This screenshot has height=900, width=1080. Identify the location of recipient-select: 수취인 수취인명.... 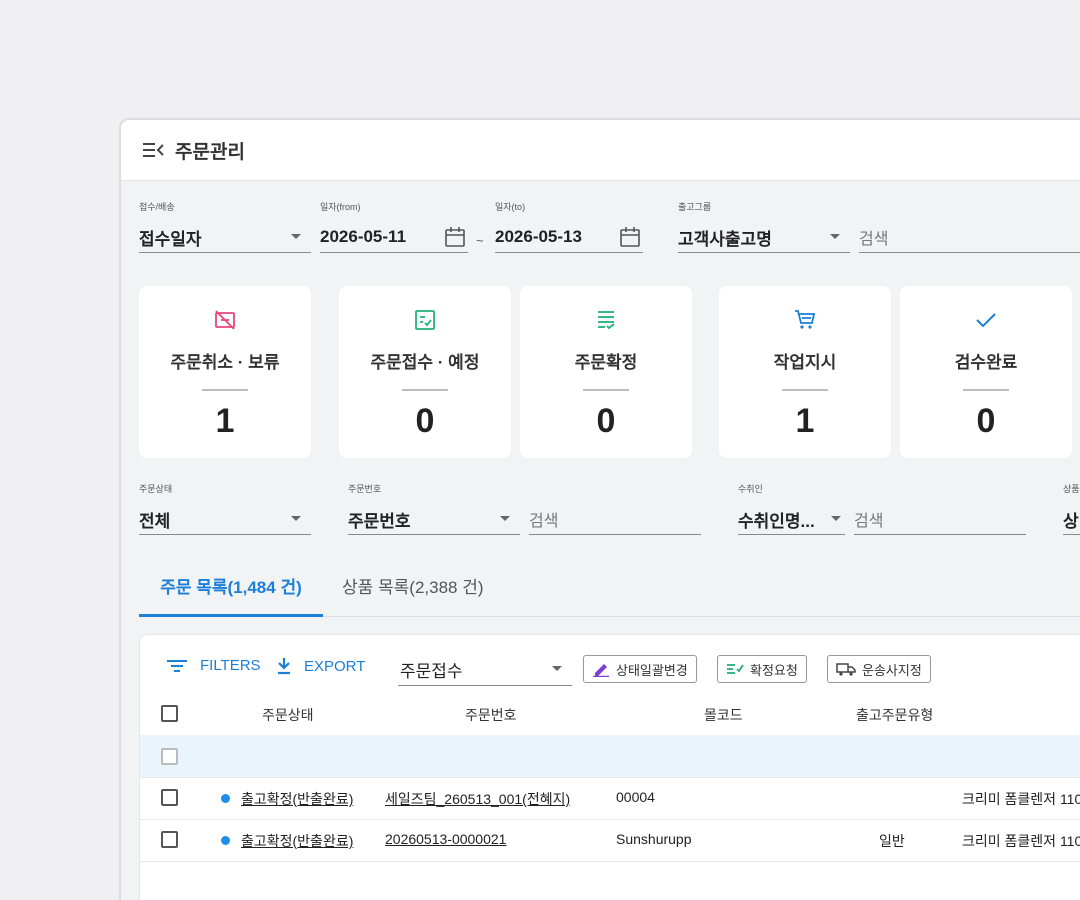
(791, 508).